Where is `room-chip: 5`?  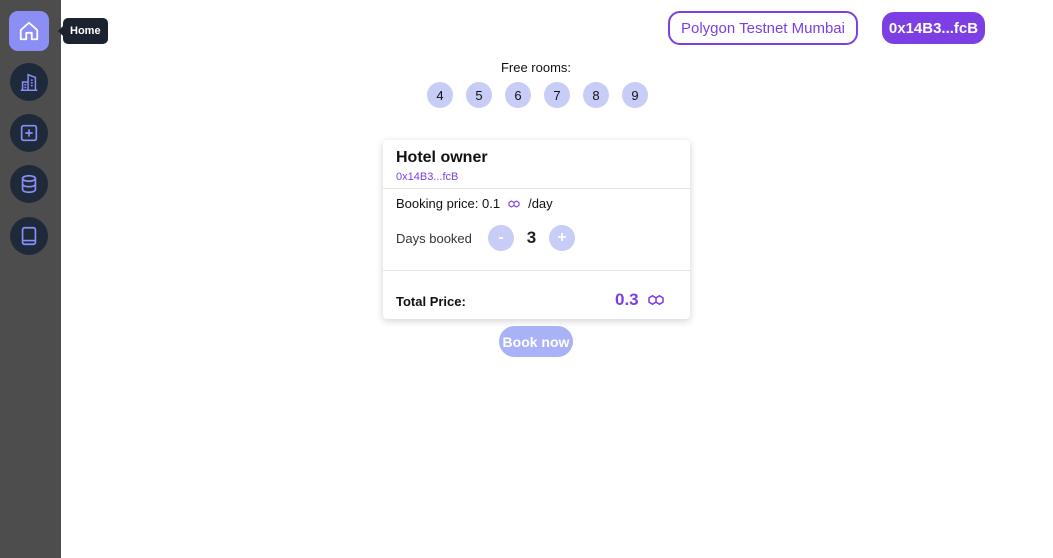
room-chip: 5 is located at coordinates (479, 95).